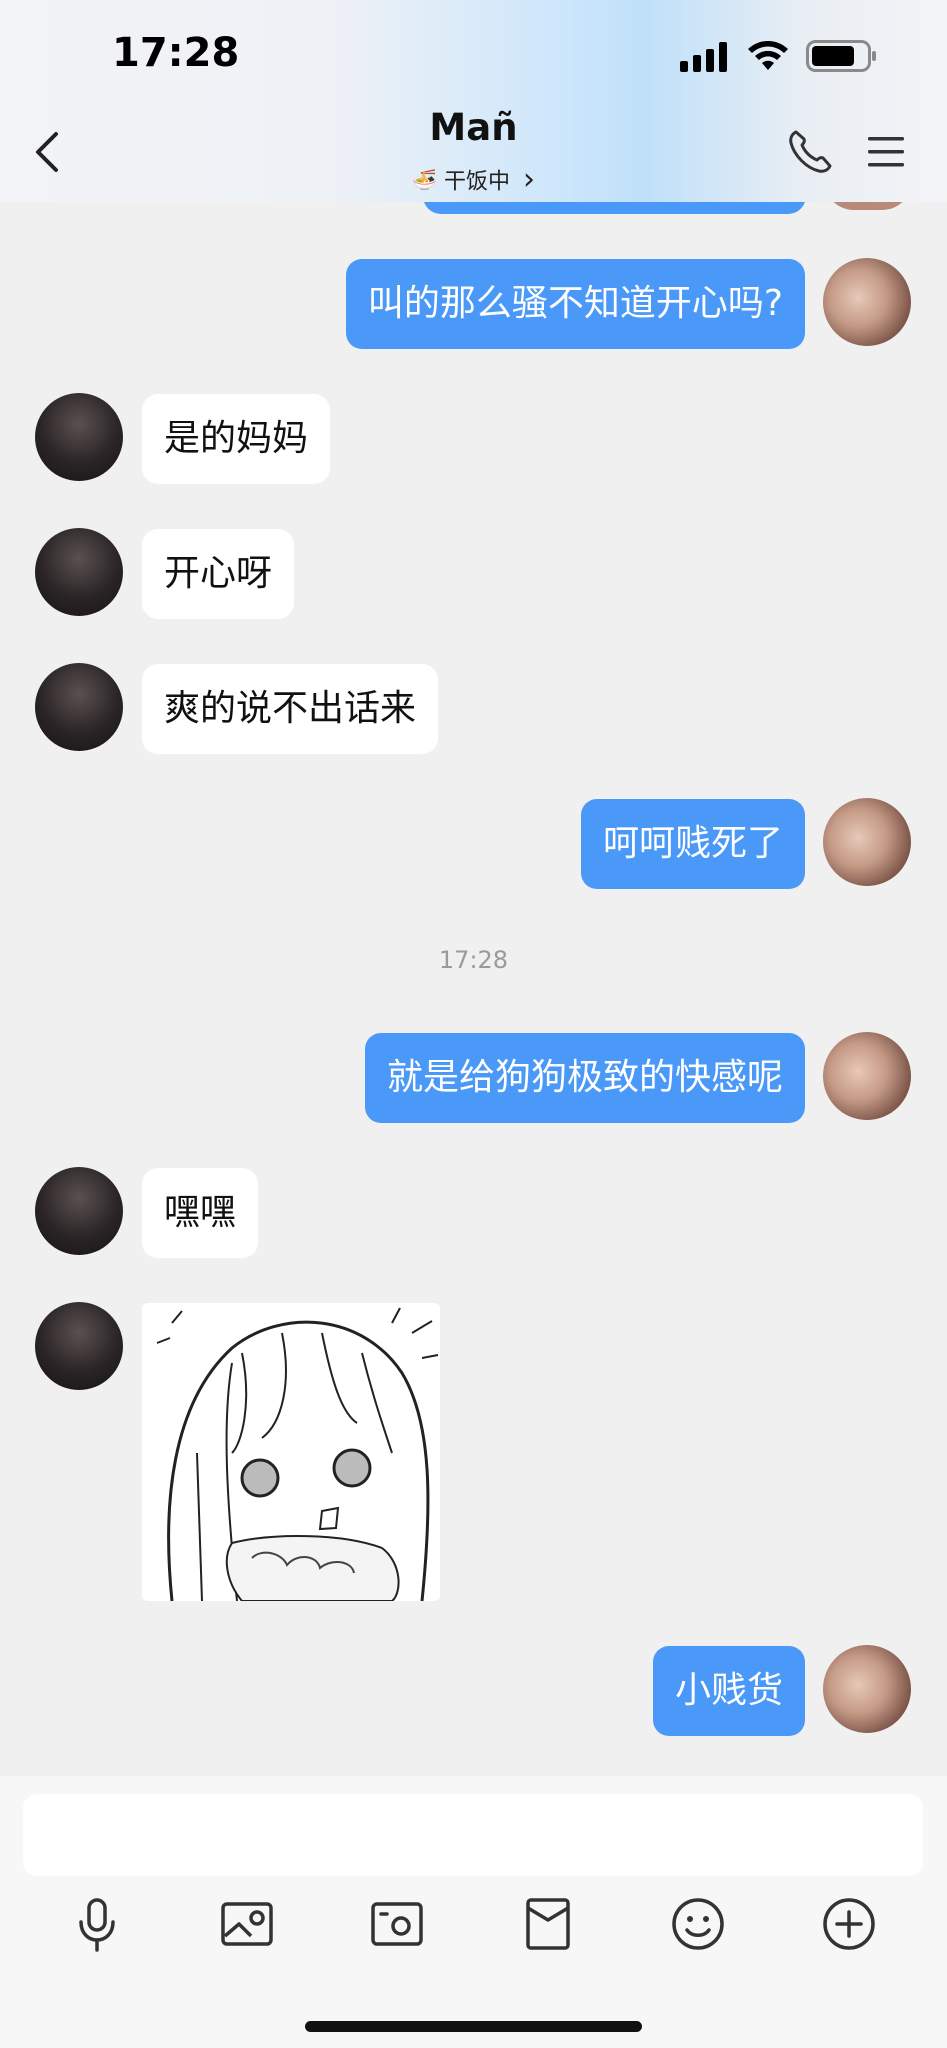 Image resolution: width=947 pixels, height=2048 pixels. I want to click on input-panel, so click(473, 1912).